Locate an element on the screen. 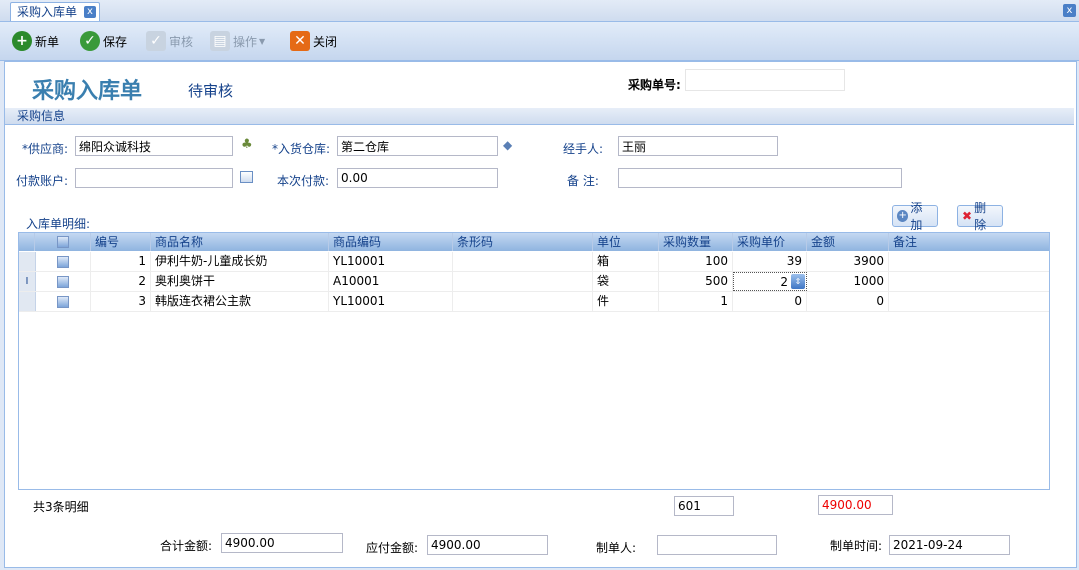 This screenshot has height=570, width=1079. close-icon: ✕ is located at coordinates (300, 41).